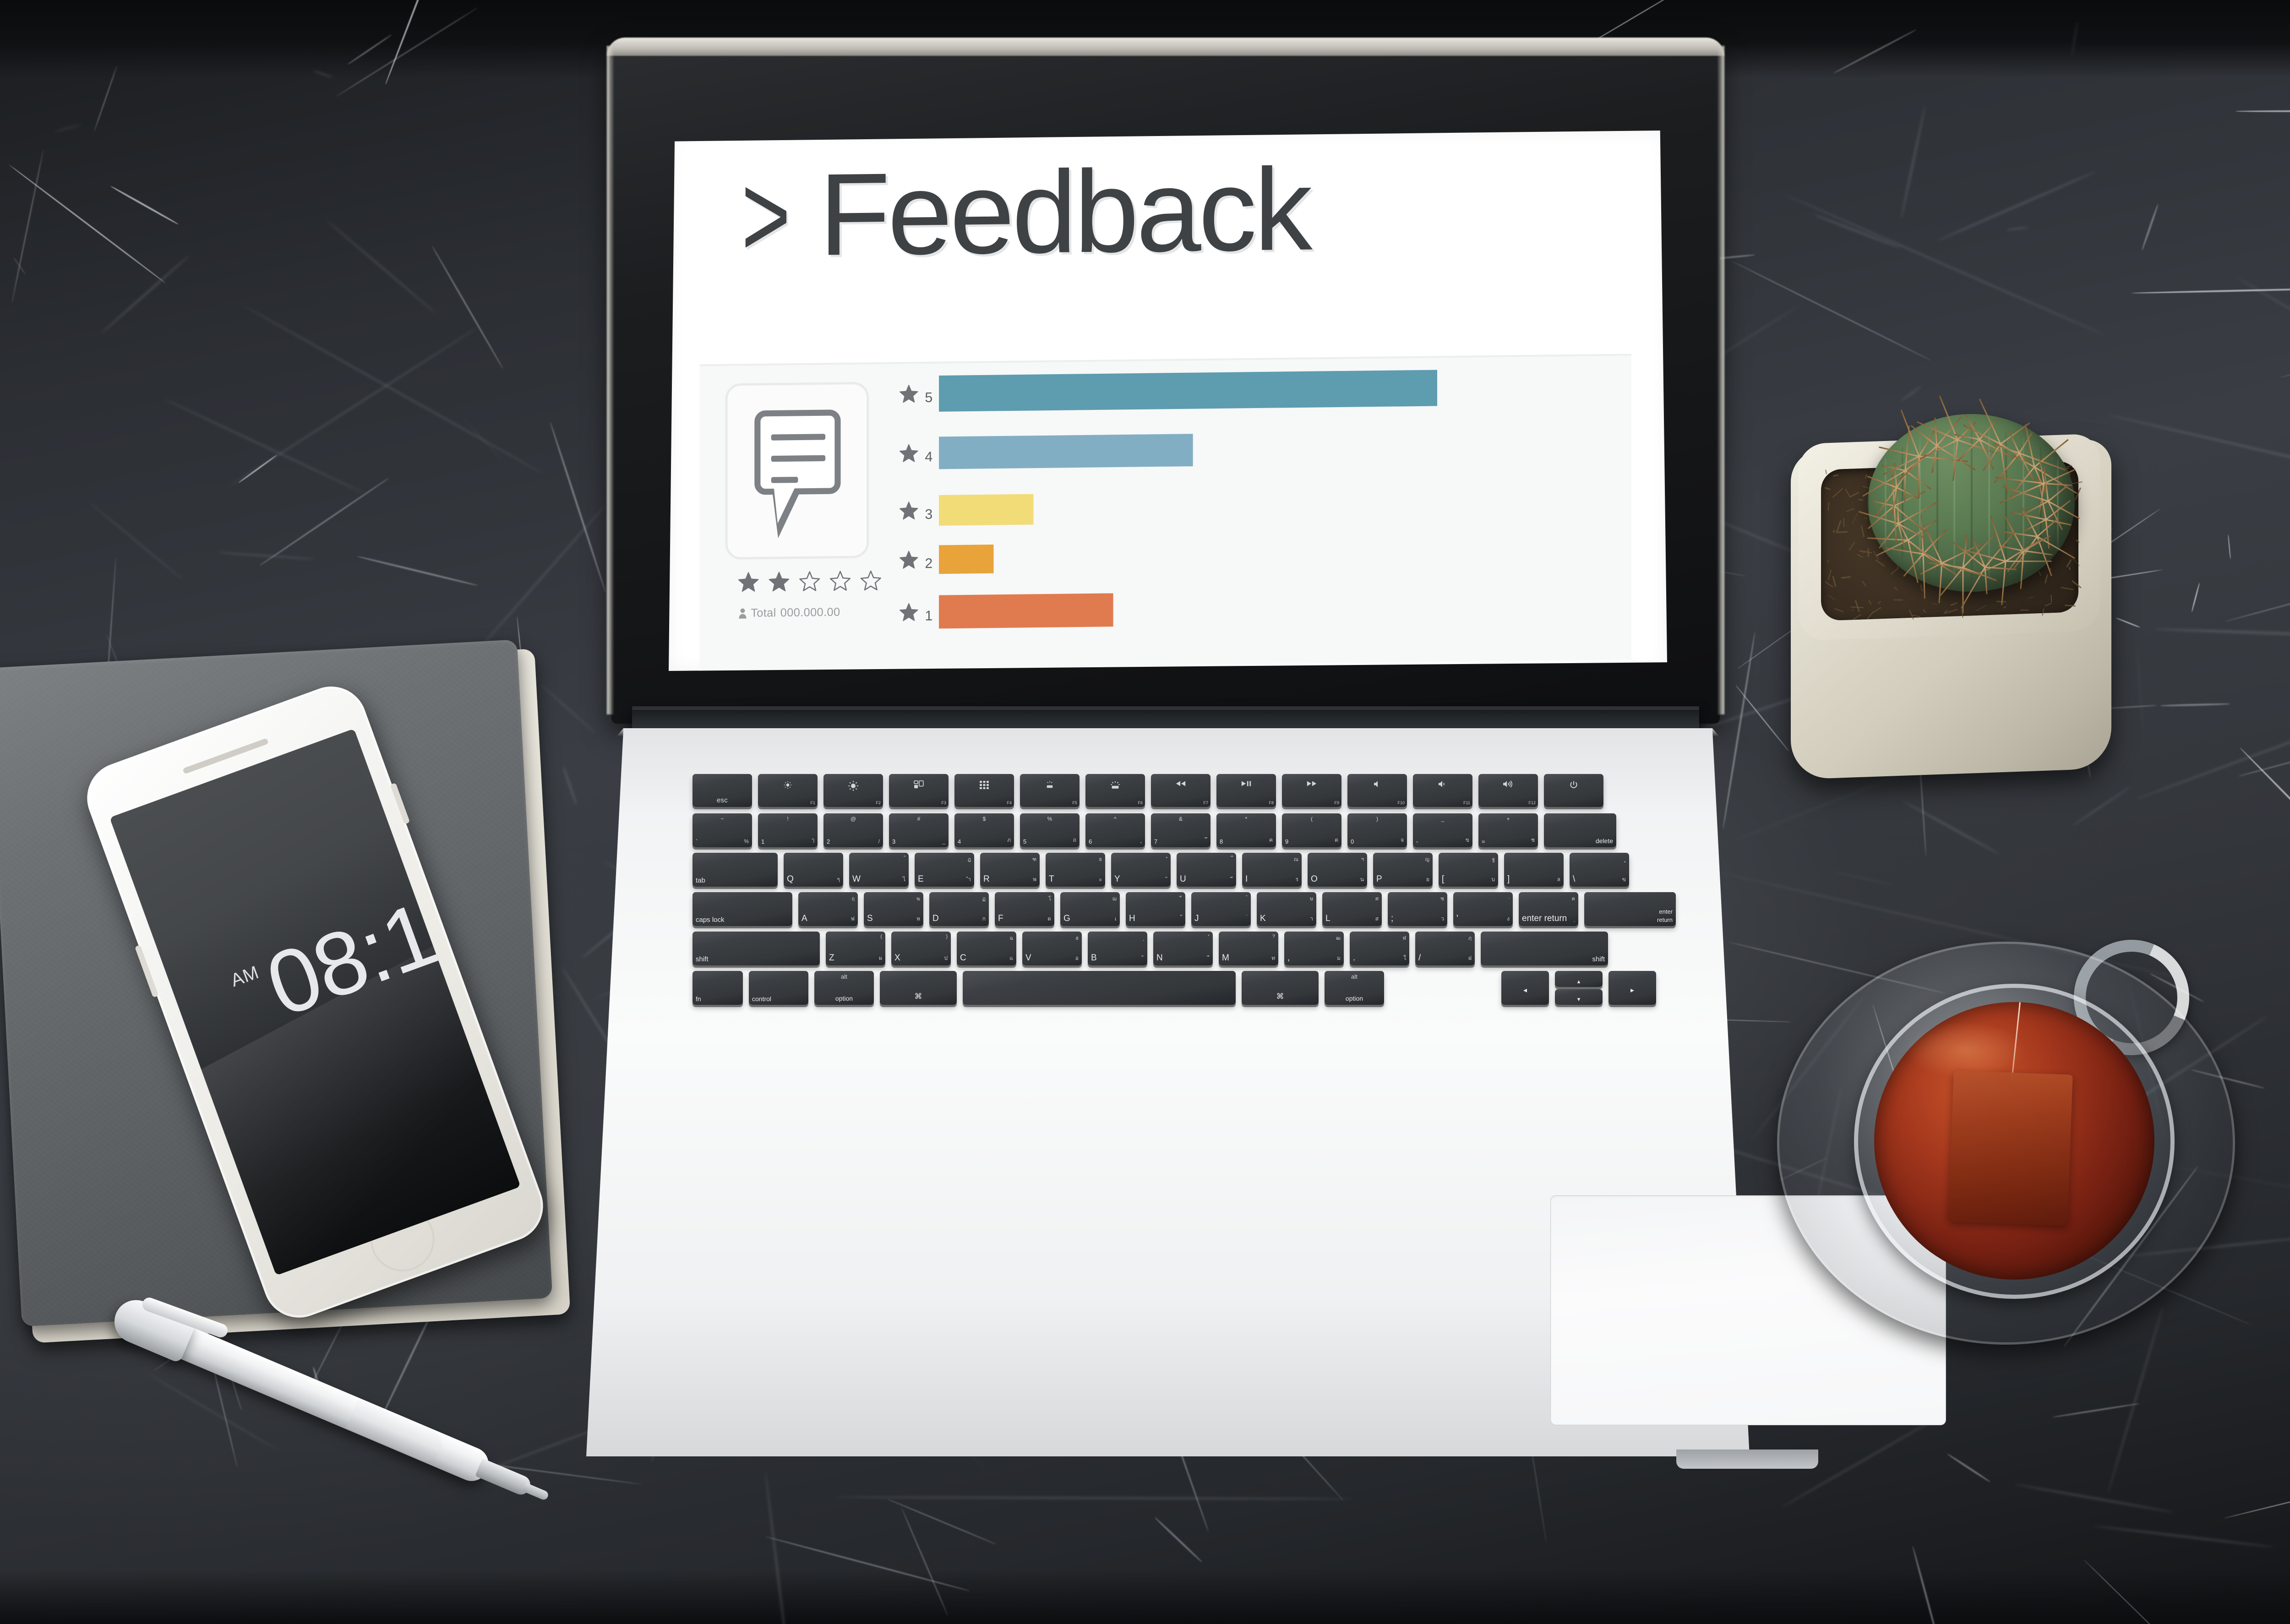  What do you see at coordinates (1314, 948) in the screenshot?
I see `keyboard-key: , ม ฒ` at bounding box center [1314, 948].